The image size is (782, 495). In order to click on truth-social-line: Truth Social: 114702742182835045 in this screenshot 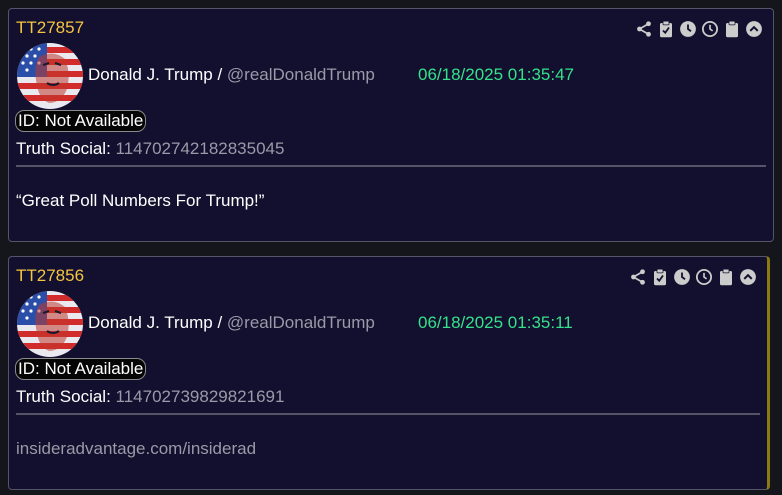, I will do `click(150, 149)`.